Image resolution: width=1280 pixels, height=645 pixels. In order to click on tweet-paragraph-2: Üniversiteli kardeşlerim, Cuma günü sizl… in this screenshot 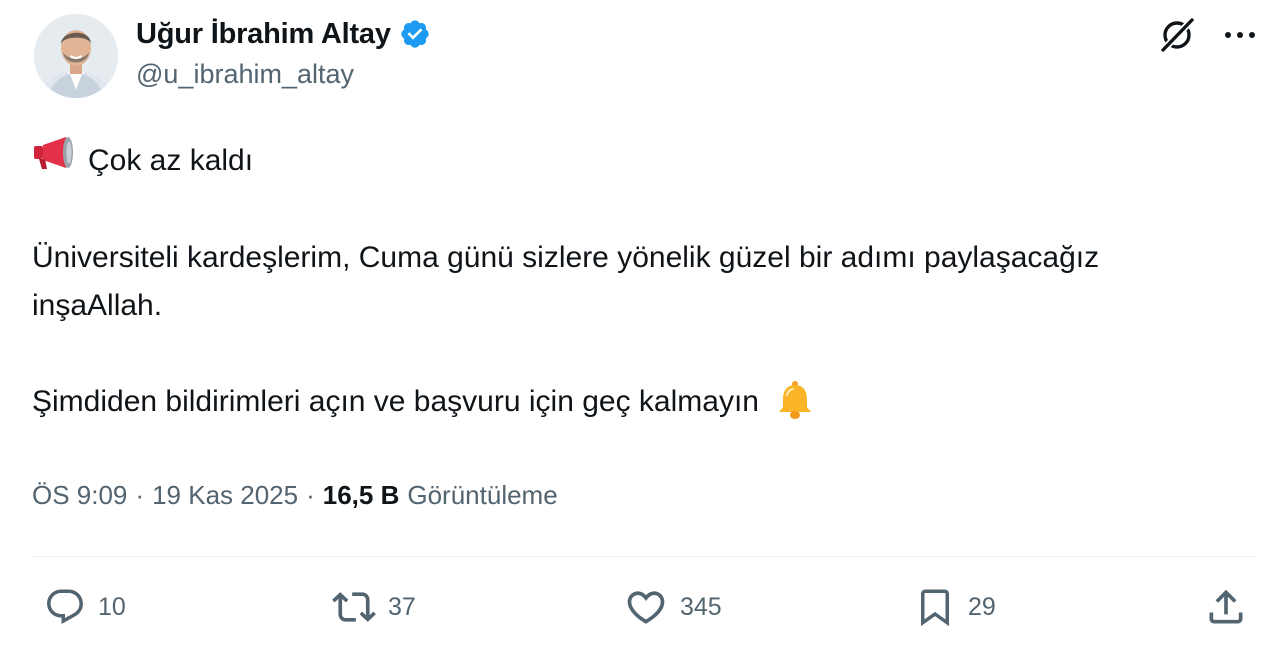, I will do `click(566, 281)`.